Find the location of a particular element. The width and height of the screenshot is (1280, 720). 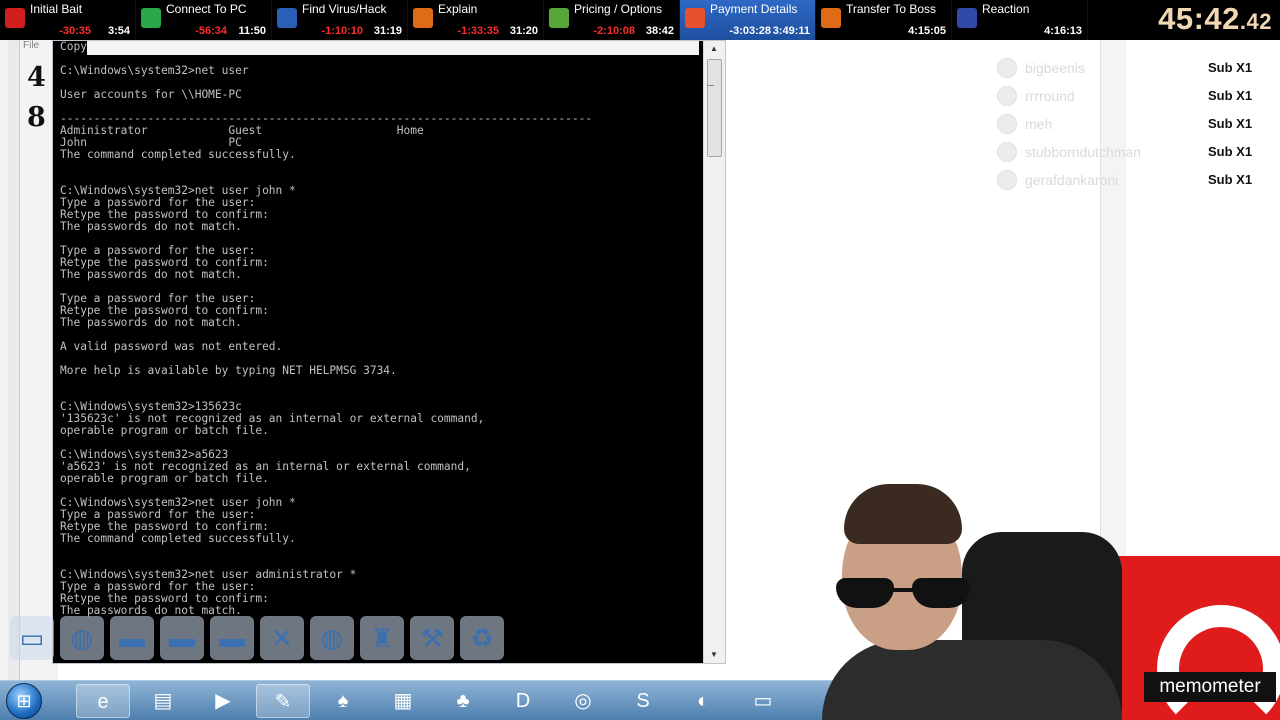

sub-name: bigbeenis is located at coordinates (1055, 68).